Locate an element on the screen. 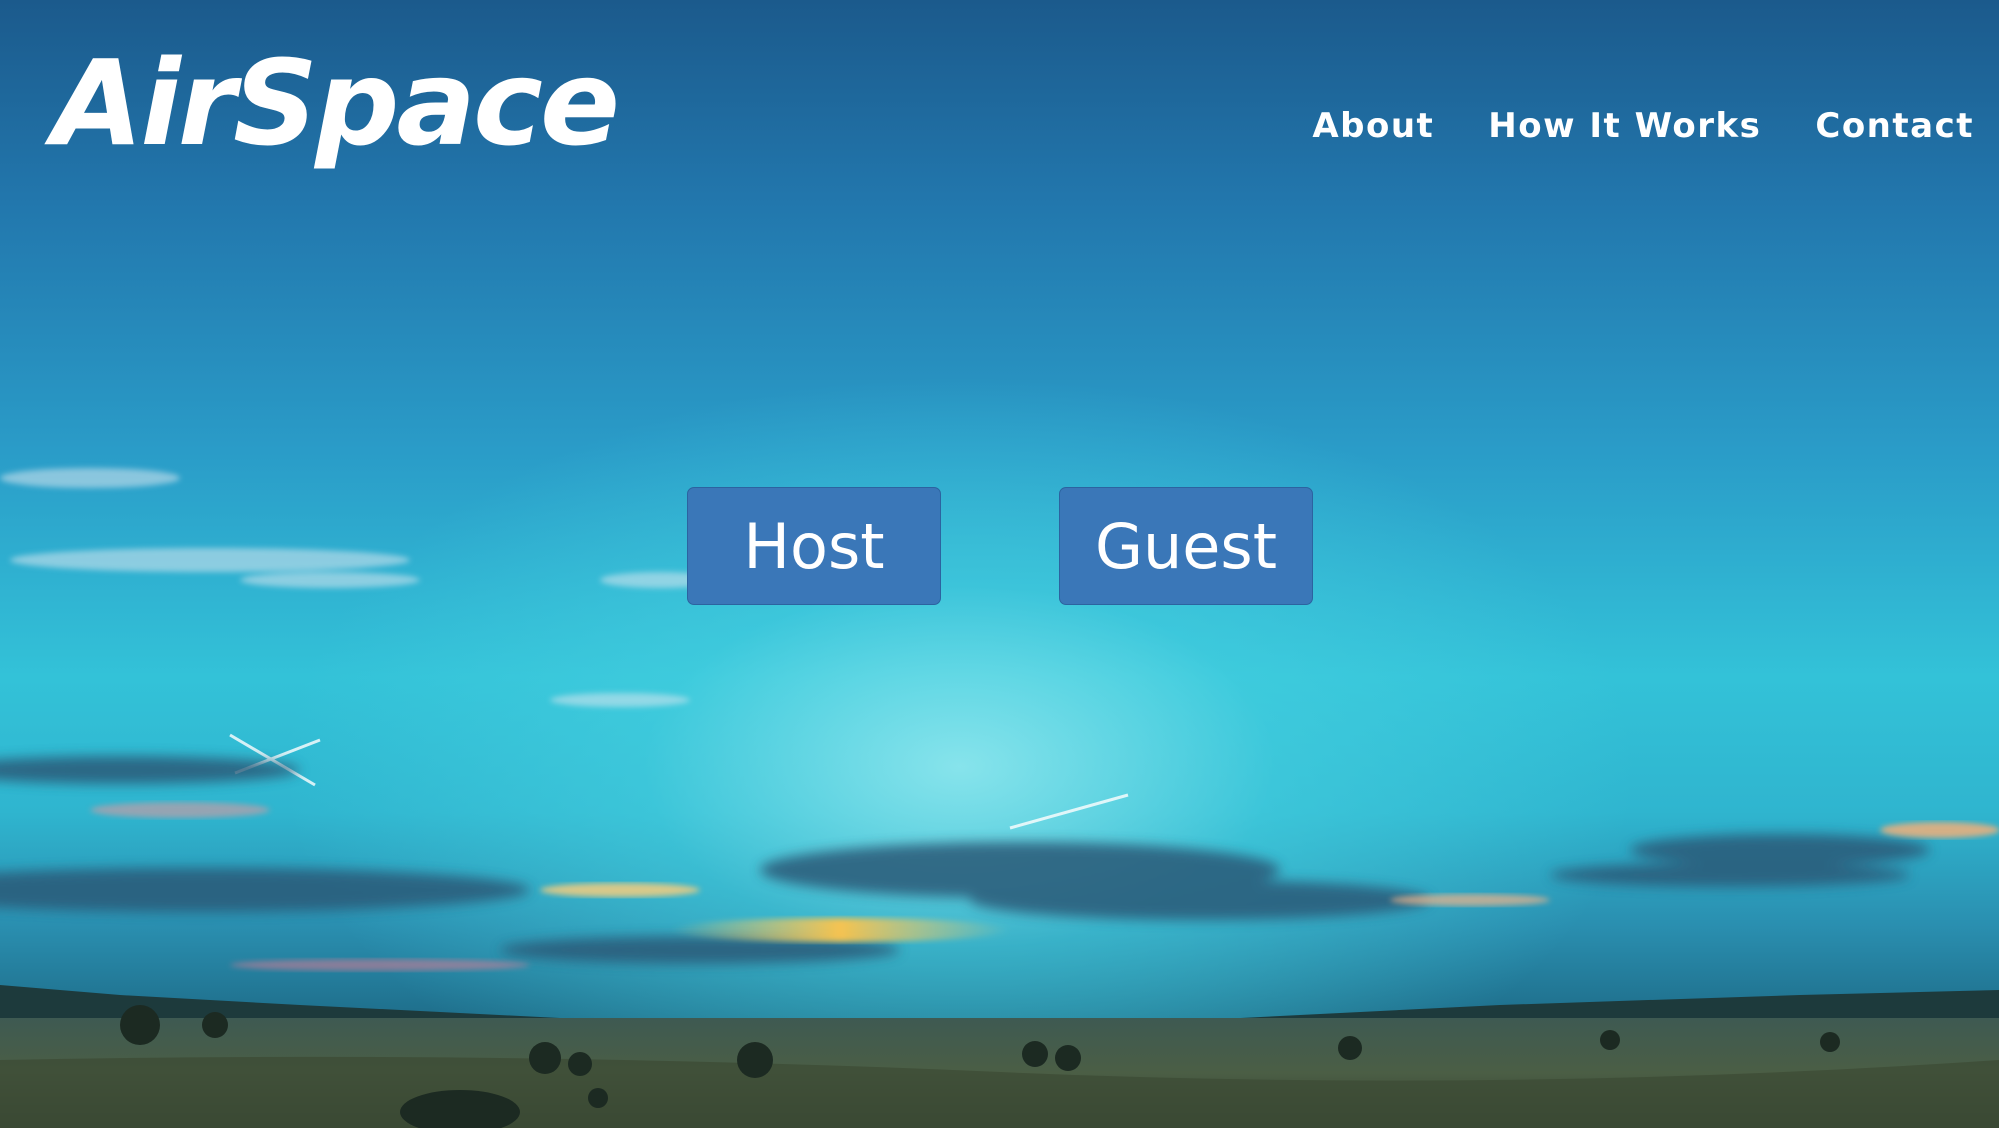  airspace-logo: AirSpace is located at coordinates (336, 103).